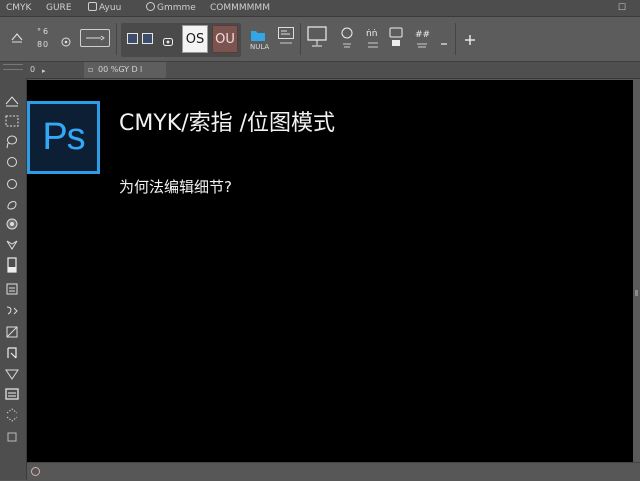 The height and width of the screenshot is (481, 640). I want to click on dodge-tool-button, so click(12, 373).